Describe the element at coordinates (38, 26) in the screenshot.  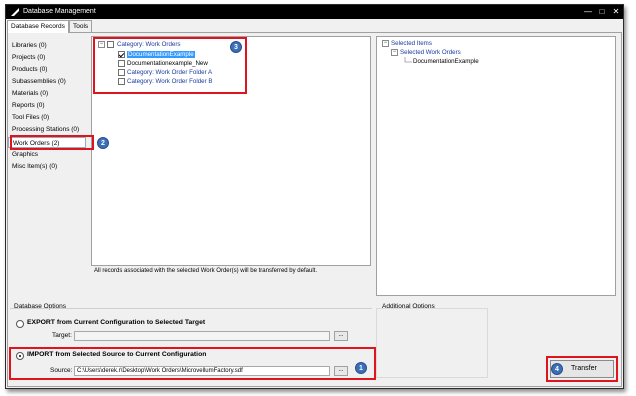
I see `tab-database-records: Database Records` at that location.